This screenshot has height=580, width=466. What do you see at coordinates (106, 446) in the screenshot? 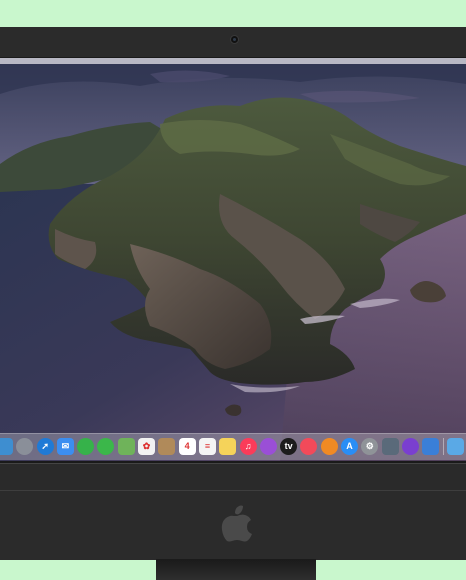
I see `messages-icon` at bounding box center [106, 446].